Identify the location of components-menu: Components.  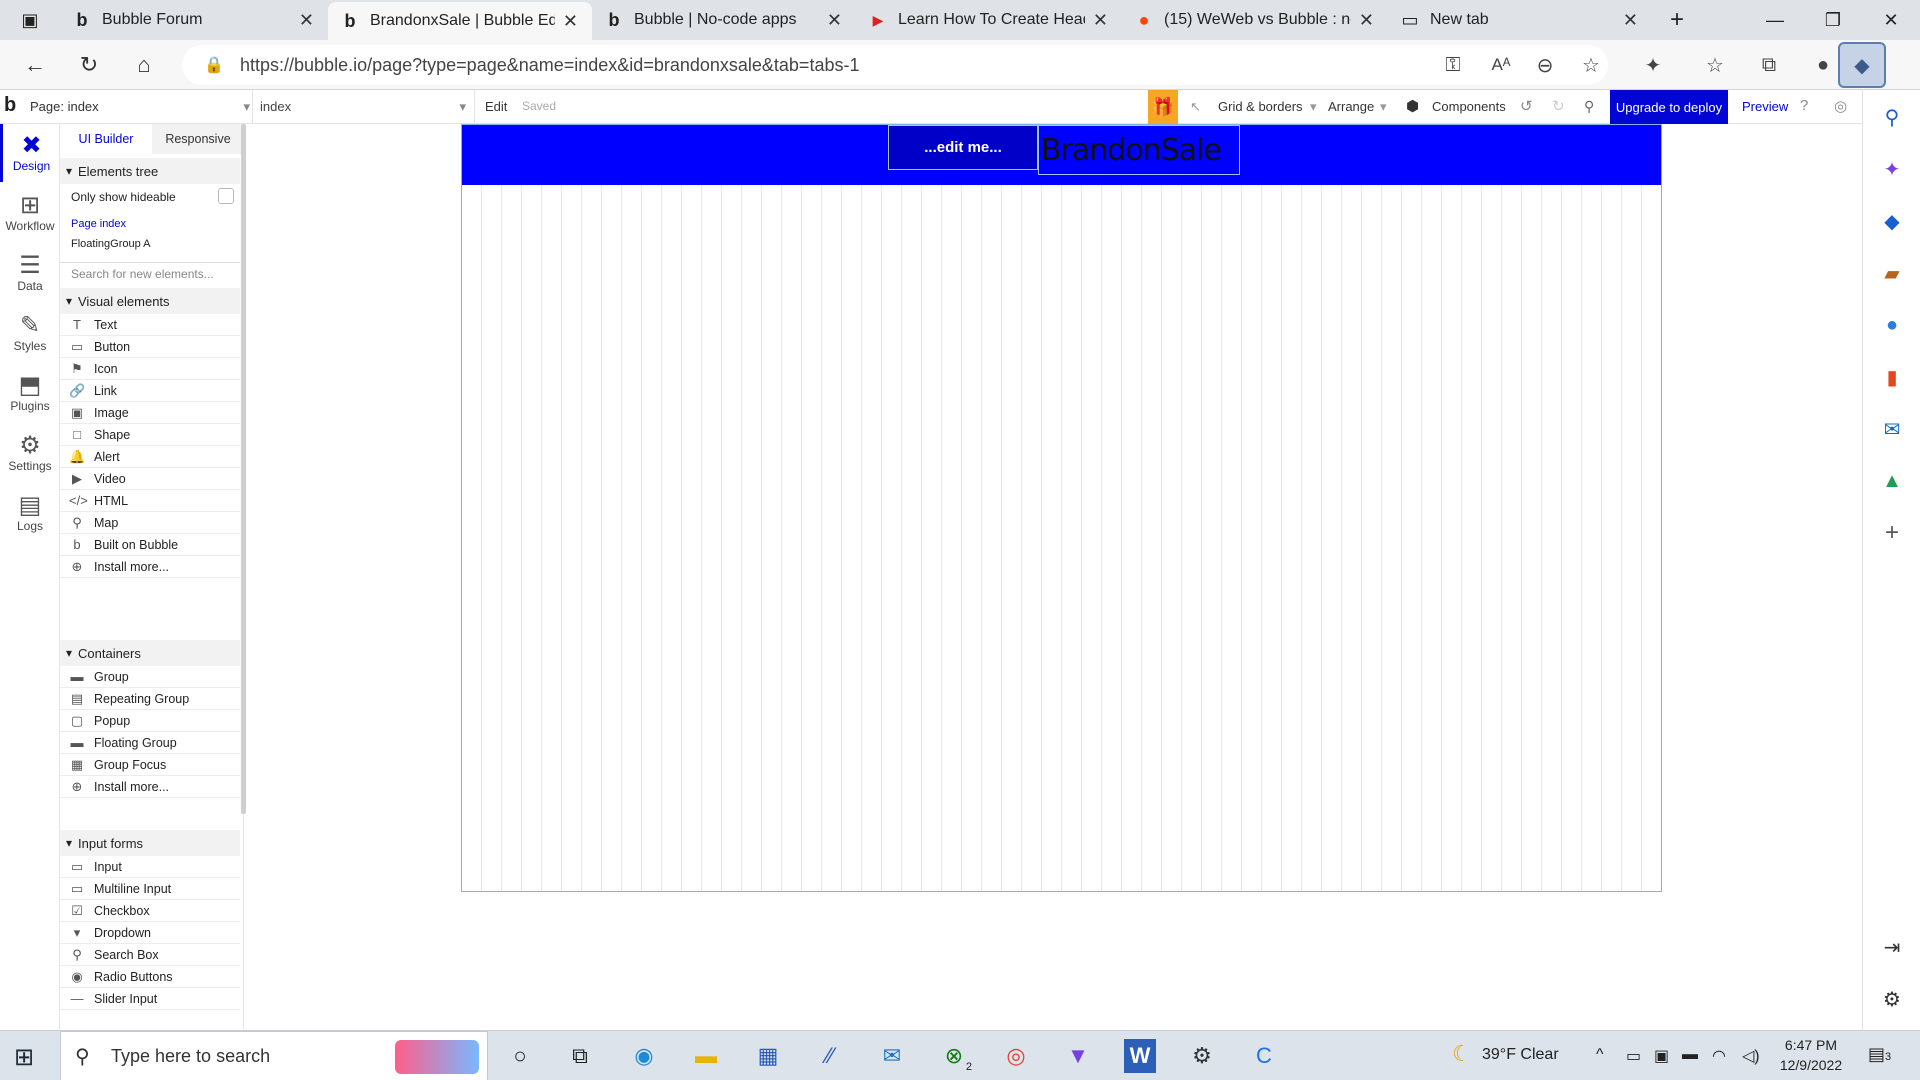
(1469, 106).